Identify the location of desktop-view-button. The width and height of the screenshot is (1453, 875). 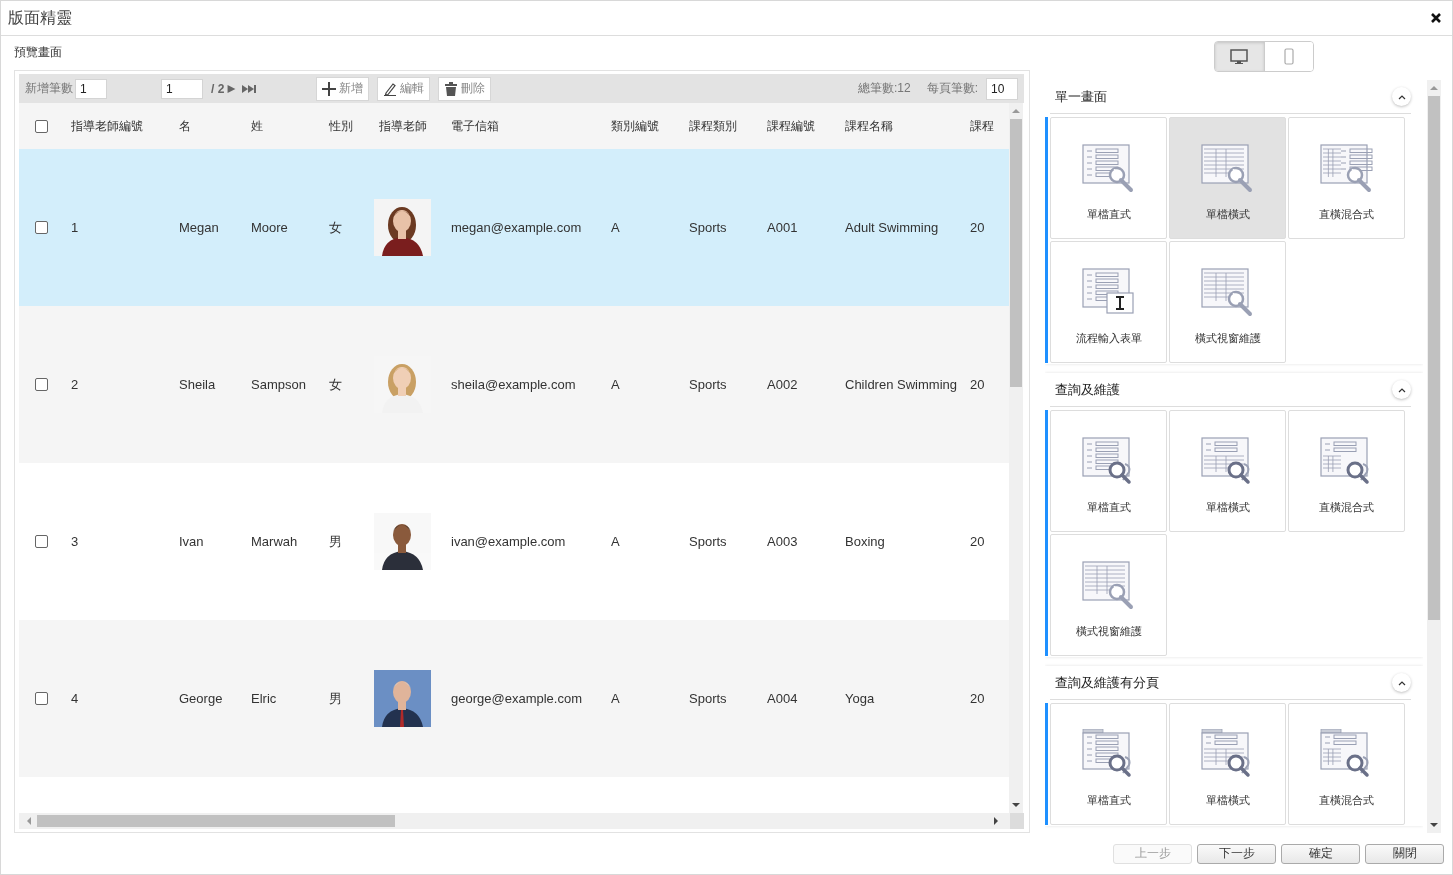
(1239, 56).